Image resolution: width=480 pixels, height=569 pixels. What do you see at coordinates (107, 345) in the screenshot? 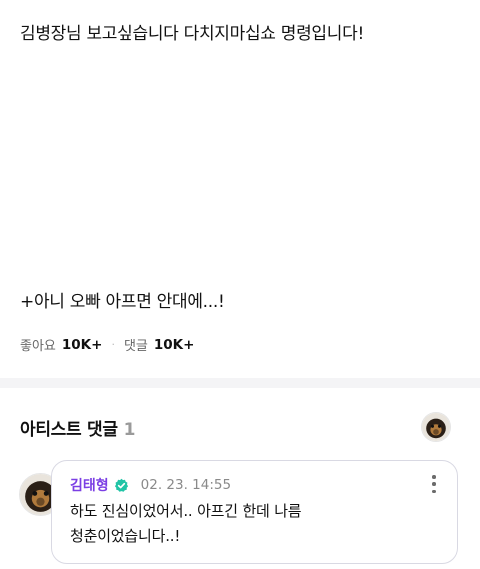
I see `post-stats: 좋아요 10K+ · 댓글 10K+` at bounding box center [107, 345].